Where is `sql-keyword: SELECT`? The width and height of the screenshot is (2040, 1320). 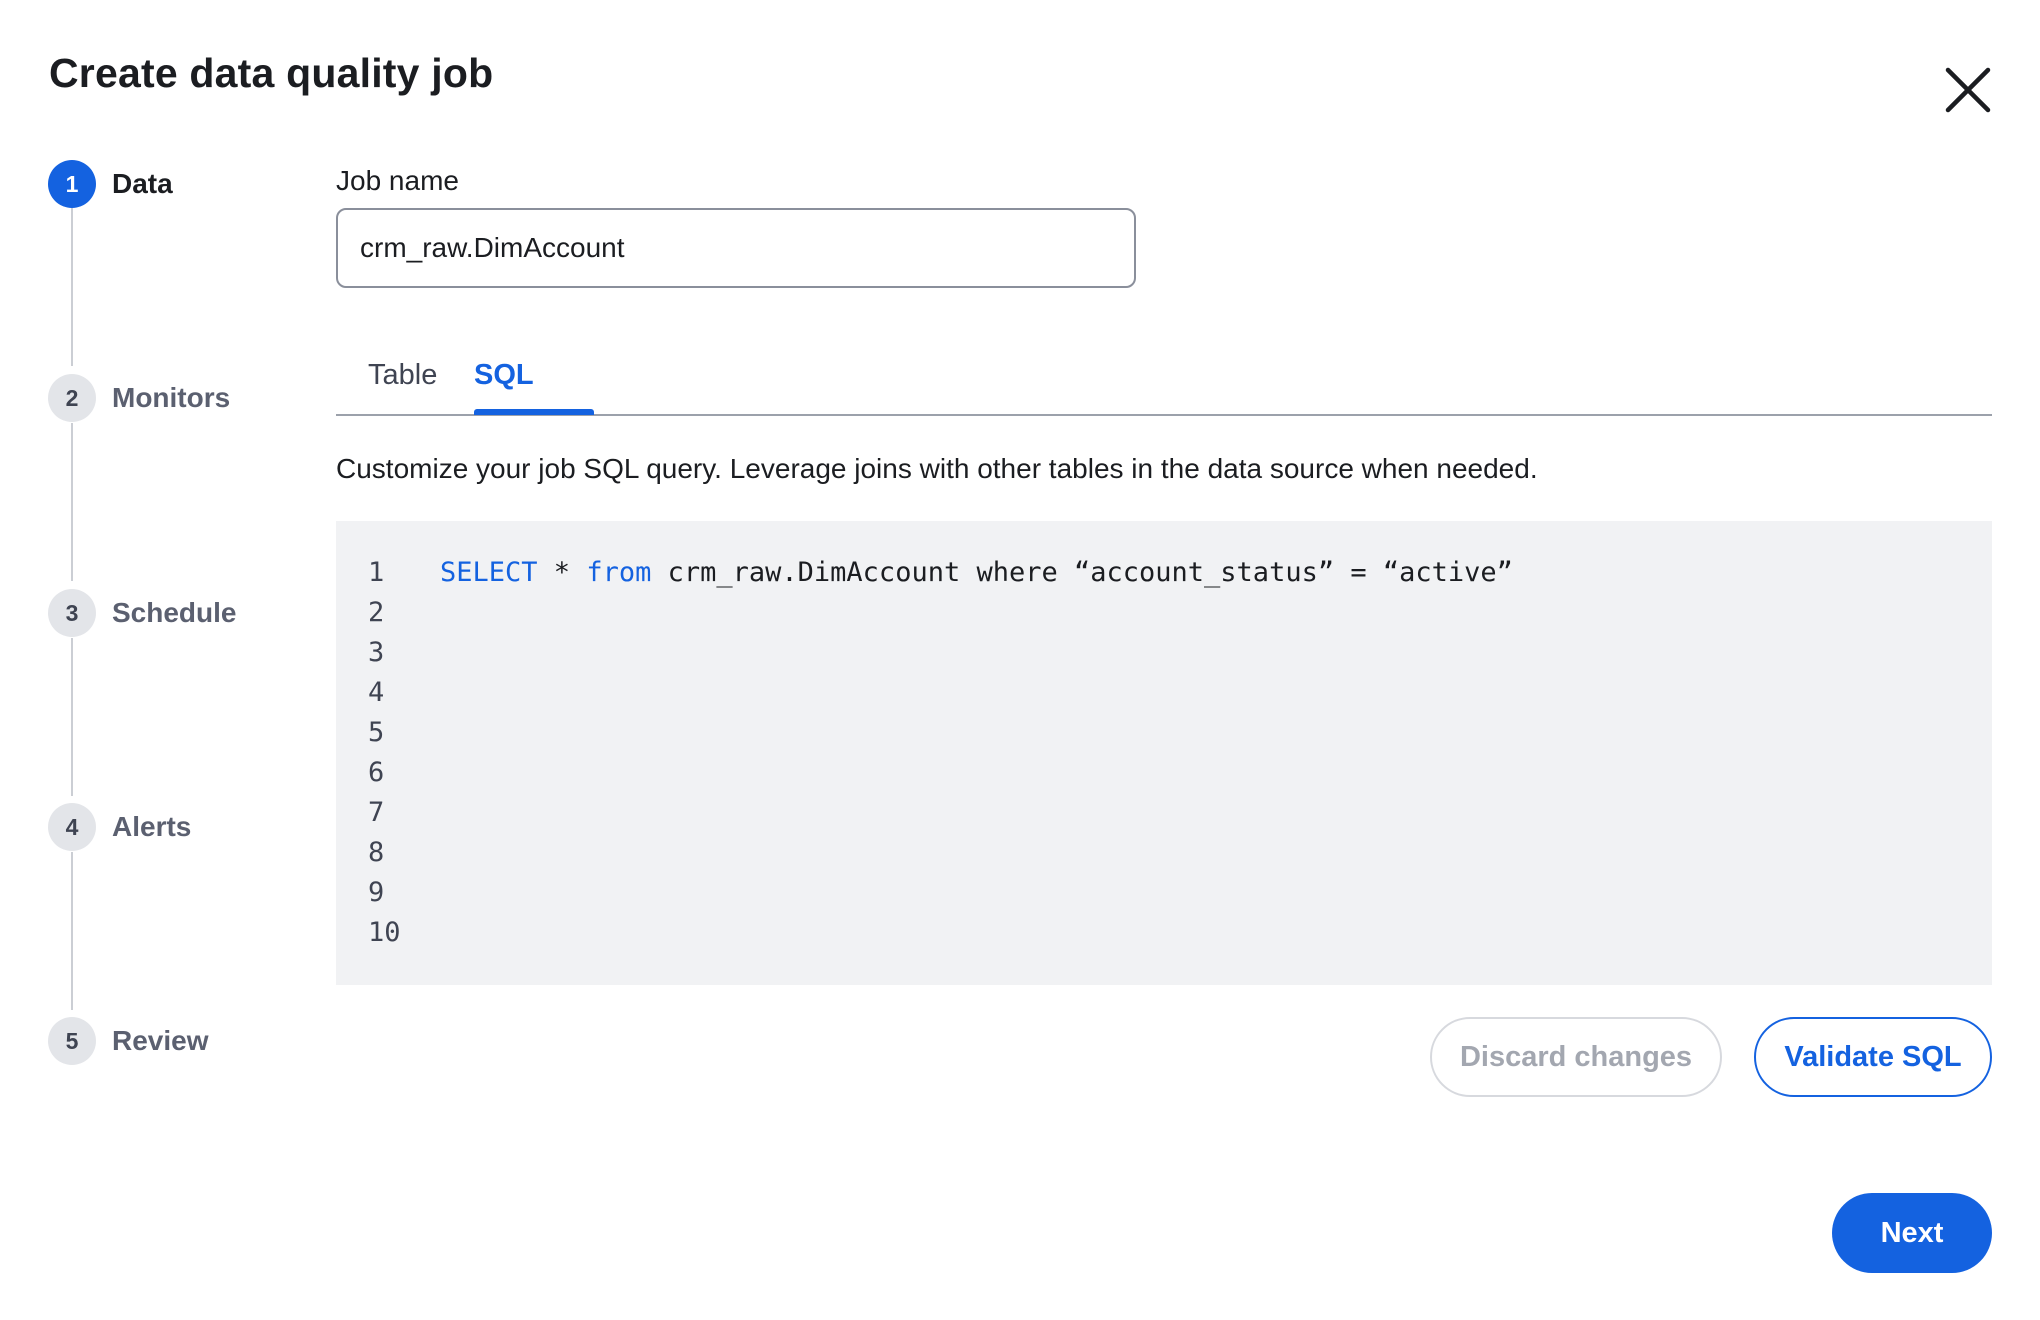
sql-keyword: SELECT is located at coordinates (489, 572).